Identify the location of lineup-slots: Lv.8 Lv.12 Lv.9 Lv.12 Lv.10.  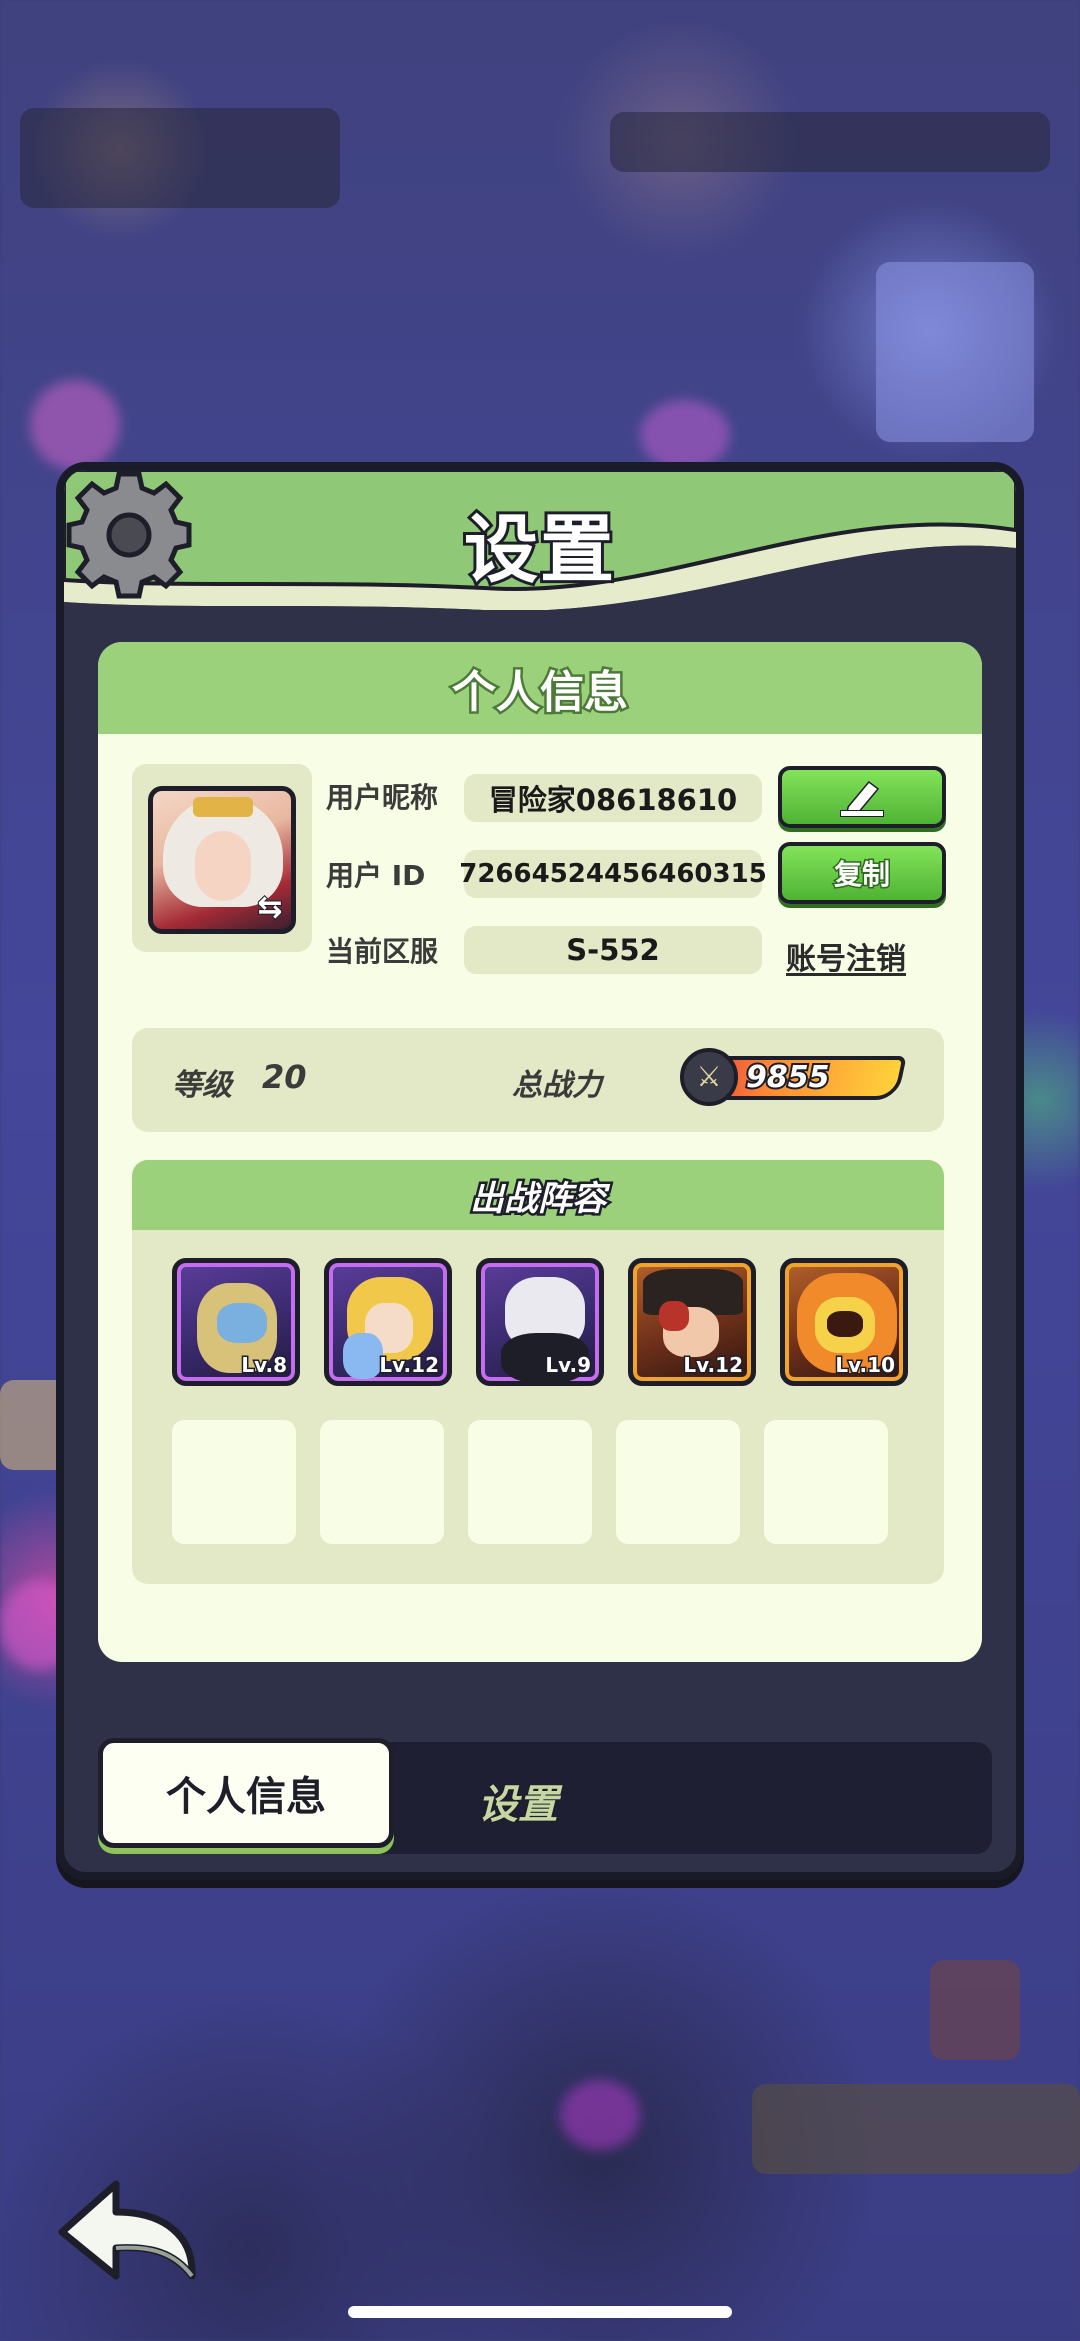
(542, 1418).